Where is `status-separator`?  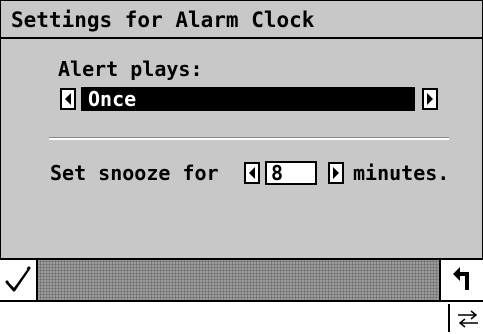 status-separator is located at coordinates (449, 318).